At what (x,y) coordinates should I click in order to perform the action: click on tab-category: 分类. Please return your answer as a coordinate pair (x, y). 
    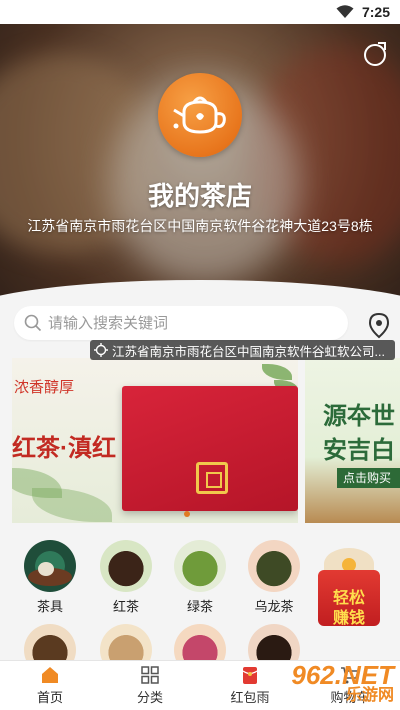
    Looking at the image, I should click on (150, 685).